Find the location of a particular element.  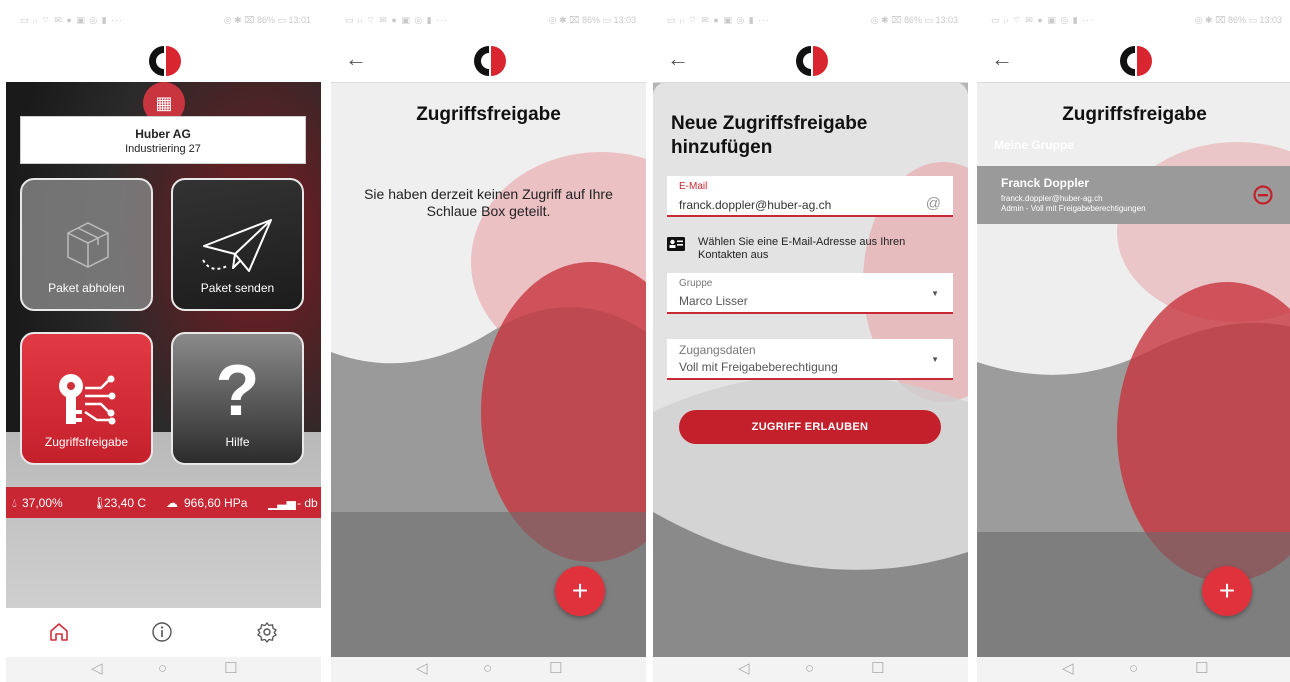

tile-label: Zugriffsfreigabe is located at coordinates (86, 442).